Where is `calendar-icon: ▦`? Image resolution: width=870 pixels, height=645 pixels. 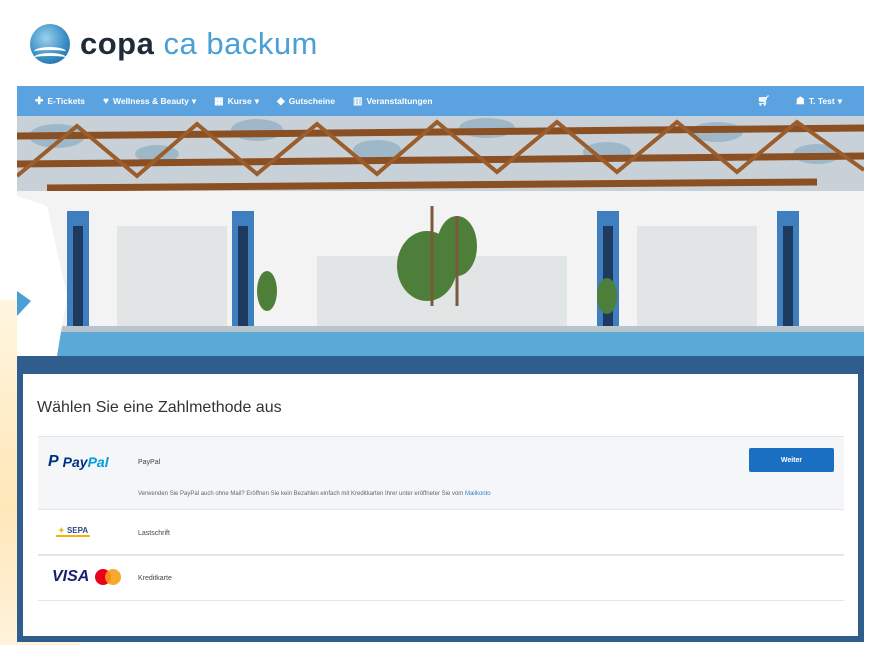 calendar-icon: ▦ is located at coordinates (219, 101).